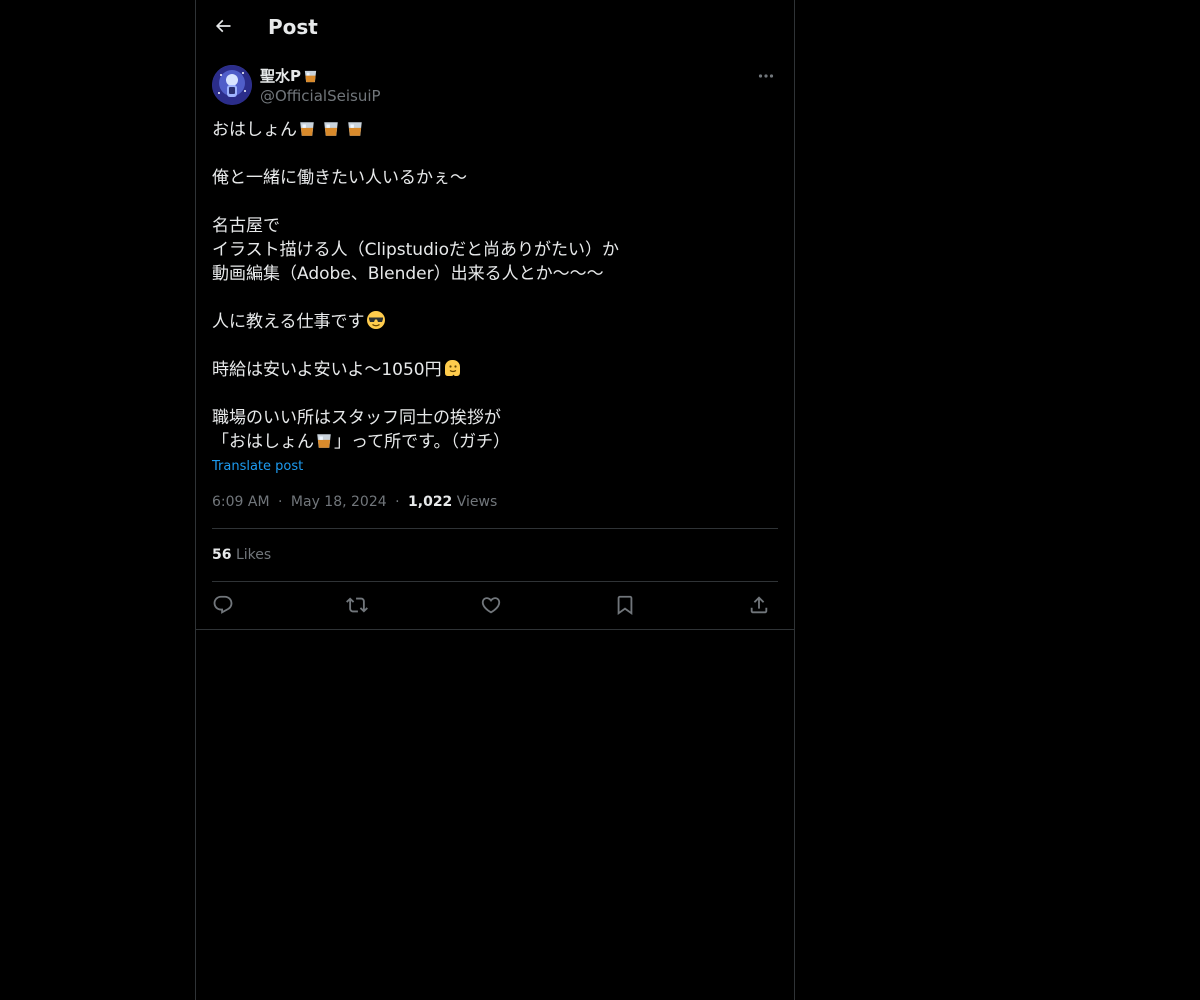 This screenshot has width=1200, height=1000. Describe the element at coordinates (293, 27) in the screenshot. I see `page-title: Post` at that location.